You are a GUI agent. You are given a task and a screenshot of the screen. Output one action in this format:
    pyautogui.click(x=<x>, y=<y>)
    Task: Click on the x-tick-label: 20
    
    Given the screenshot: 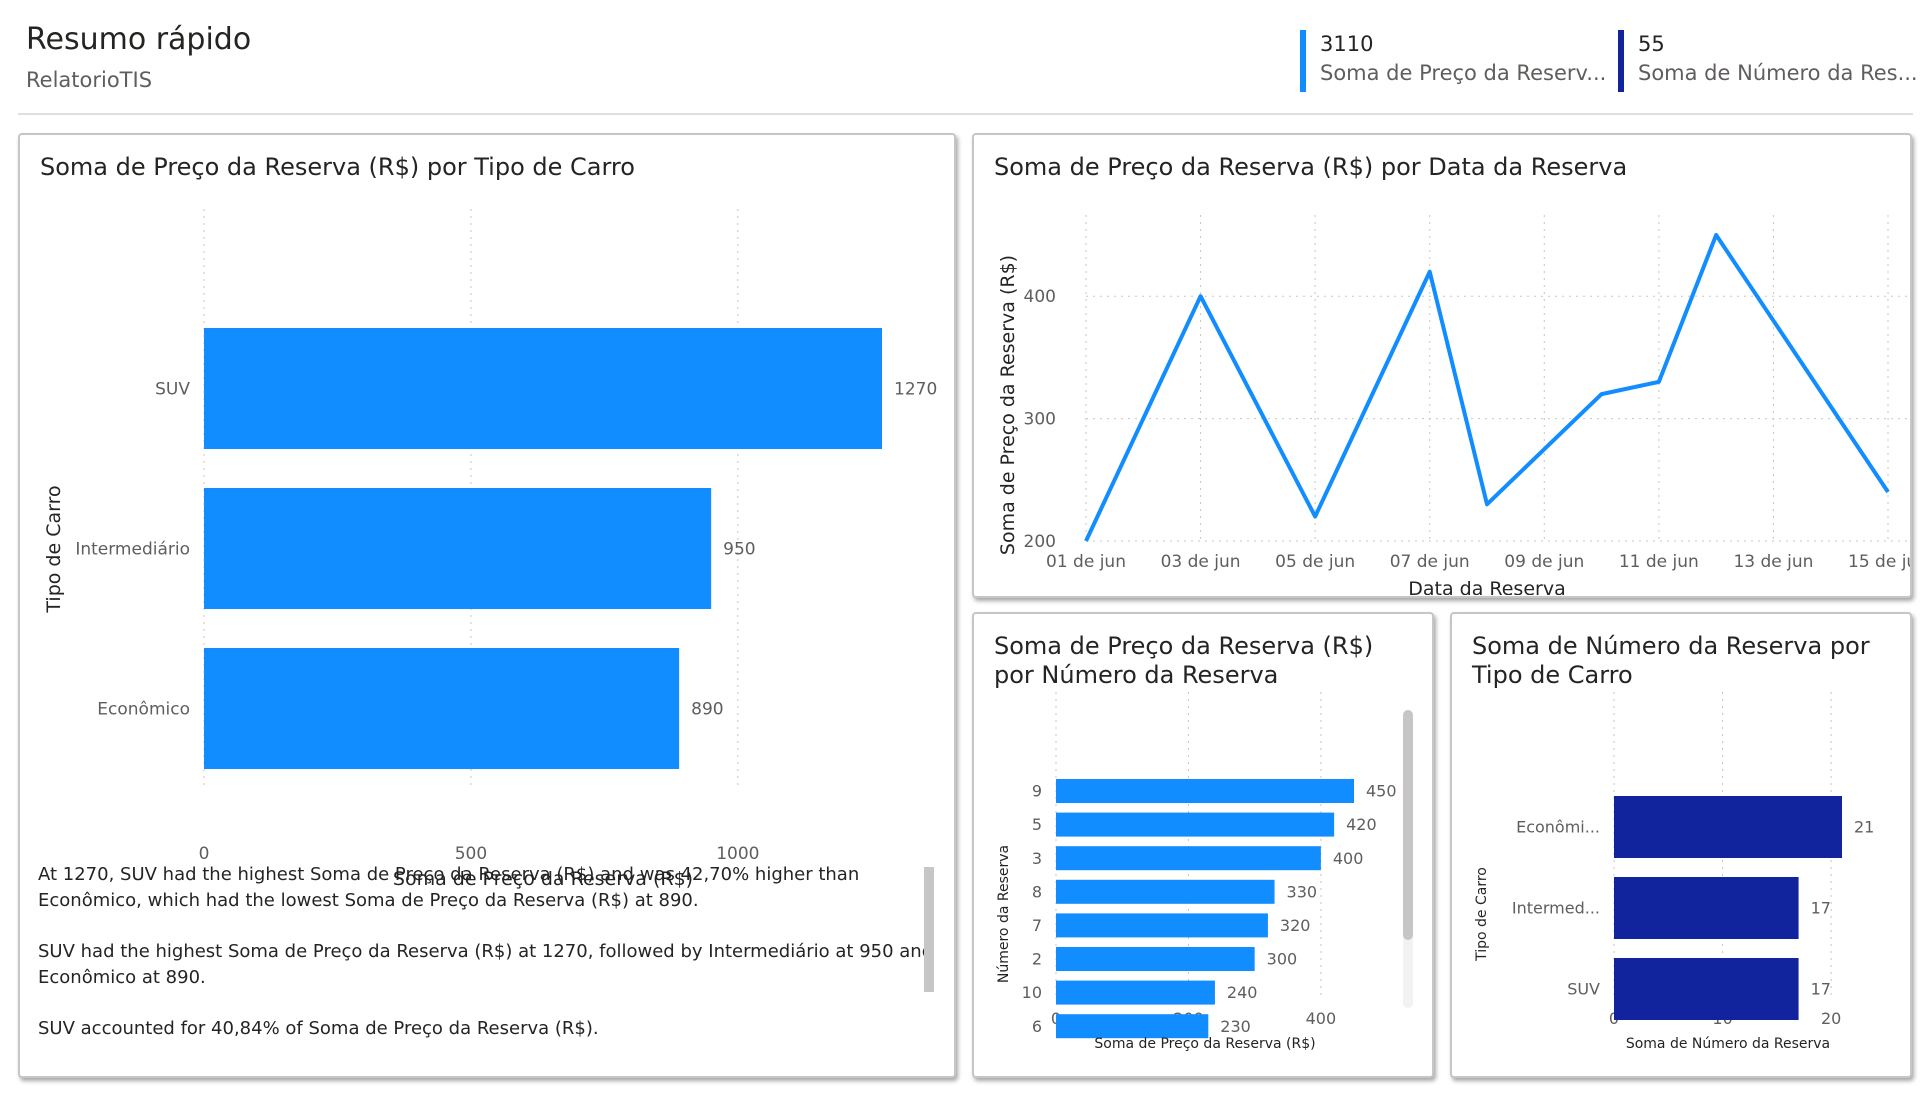 What is the action you would take?
    pyautogui.click(x=1831, y=1018)
    